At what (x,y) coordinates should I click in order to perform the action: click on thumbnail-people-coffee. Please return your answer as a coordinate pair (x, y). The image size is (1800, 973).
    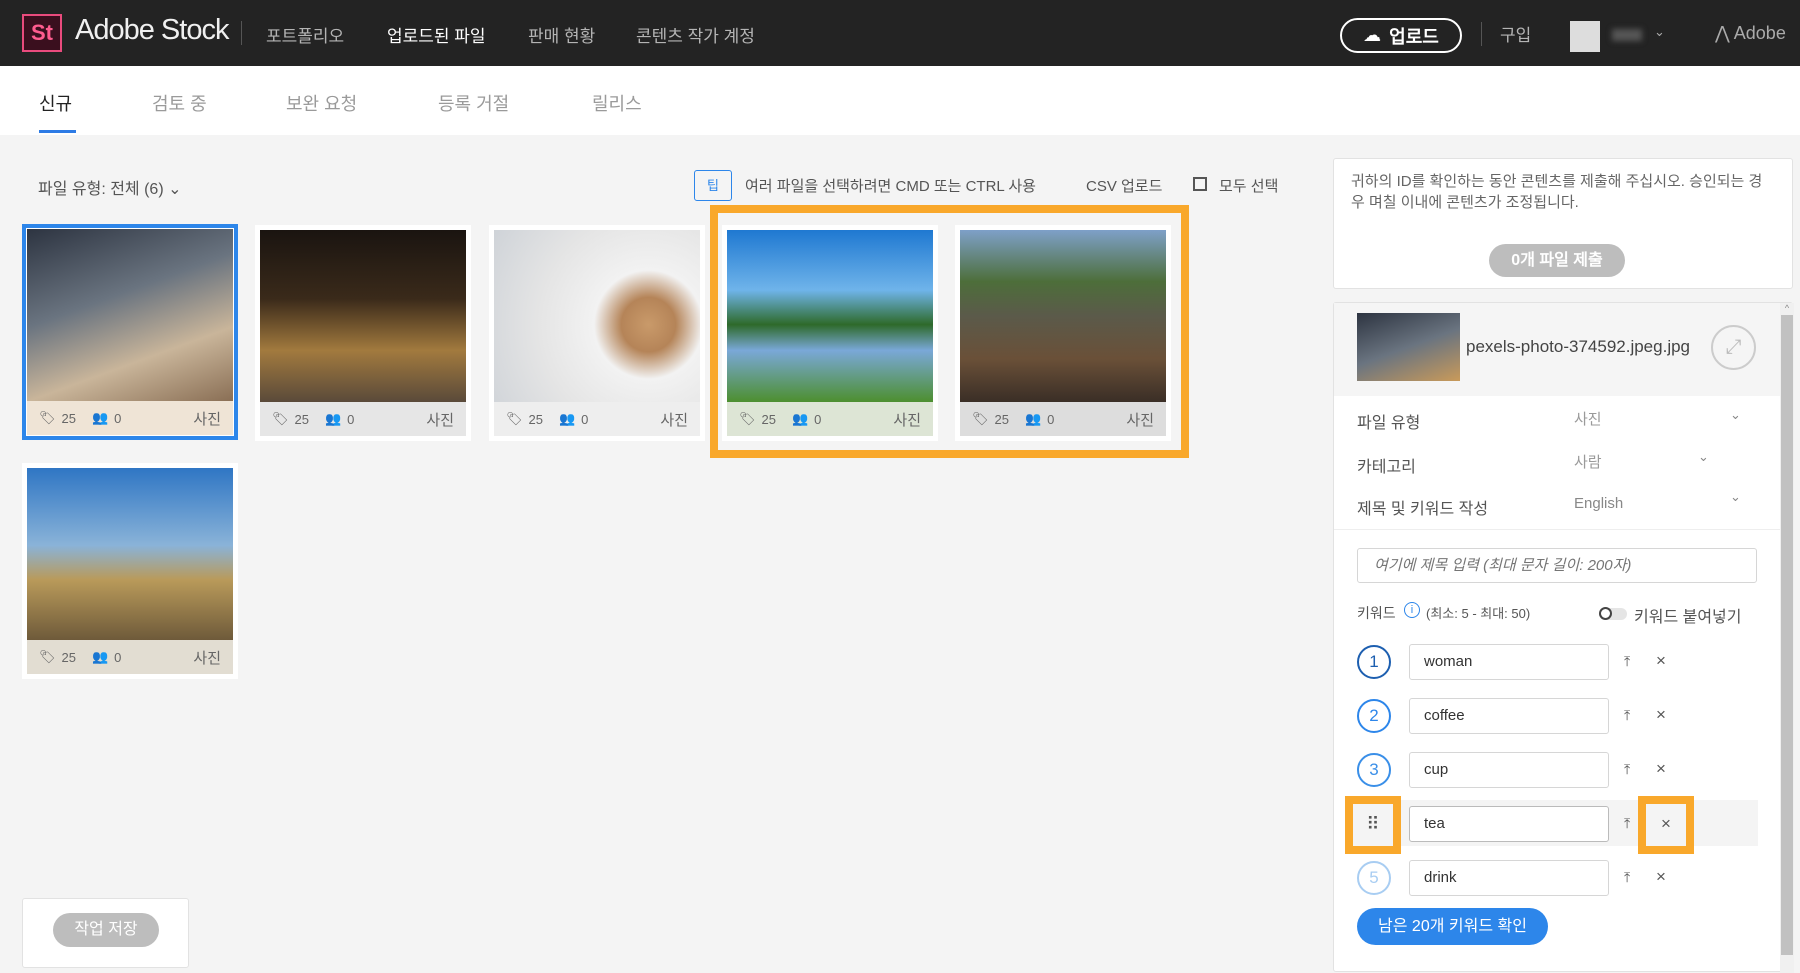
    Looking at the image, I should click on (130, 315).